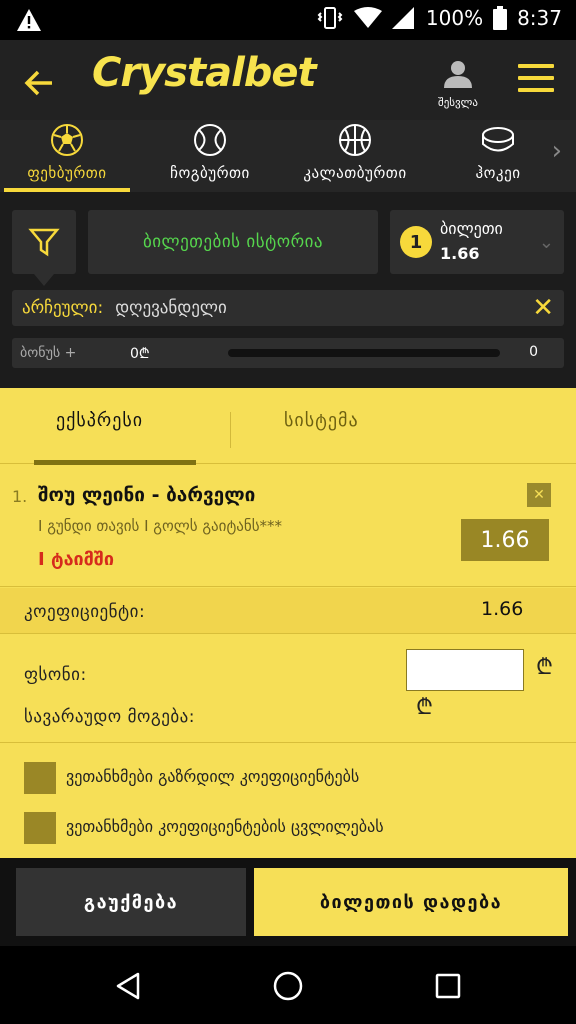  Describe the element at coordinates (233, 242) in the screenshot. I see `ticket-history-button: ბილეთების ისტორია` at that location.